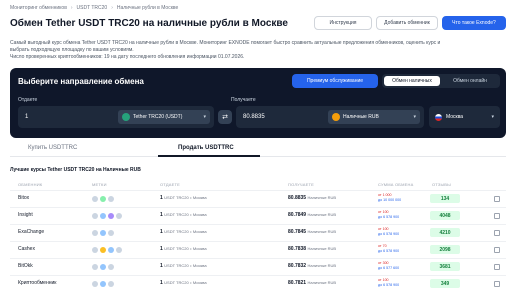 Image resolution: width=516 pixels, height=289 pixels. I want to click on reviews-badge: 2098, so click(445, 249).